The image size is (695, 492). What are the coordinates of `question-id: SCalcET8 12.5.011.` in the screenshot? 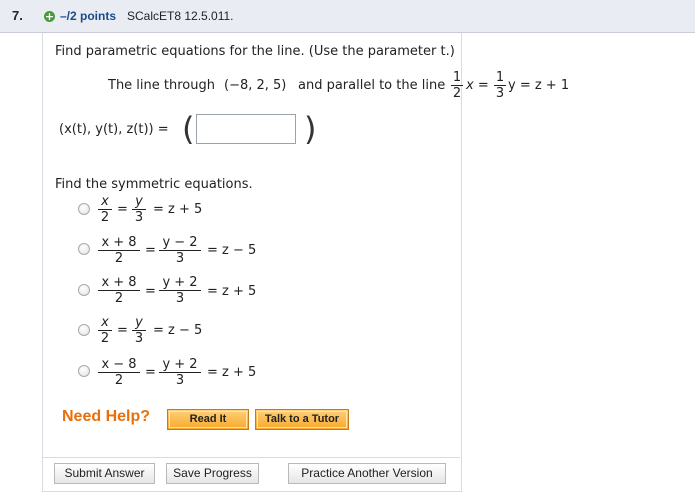 It's located at (180, 16).